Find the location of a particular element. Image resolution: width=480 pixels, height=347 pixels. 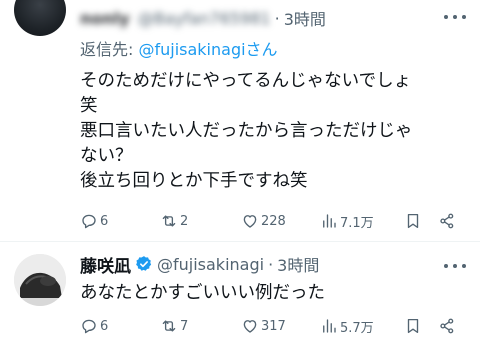

views-count: 7.1万 is located at coordinates (357, 223).